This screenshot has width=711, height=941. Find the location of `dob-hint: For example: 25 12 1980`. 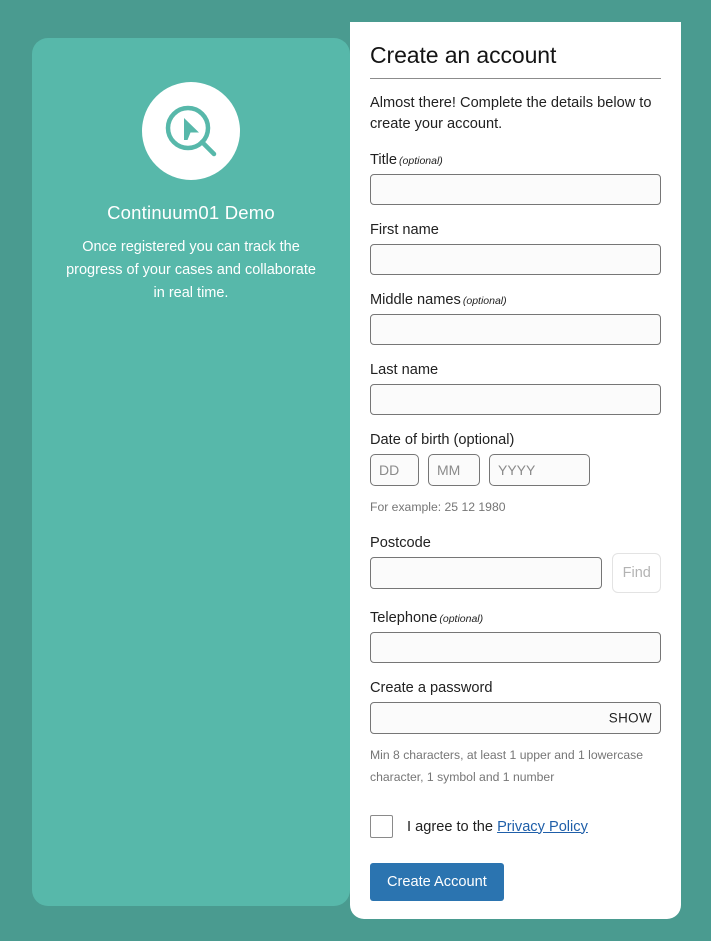

dob-hint: For example: 25 12 1980 is located at coordinates (438, 507).